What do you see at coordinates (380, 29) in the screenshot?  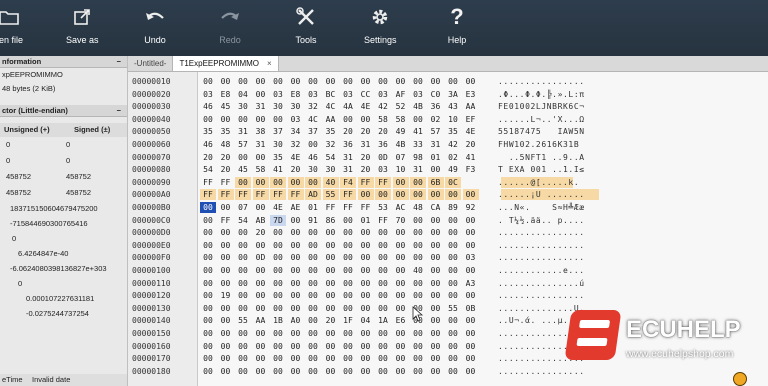 I see `settings-button: Settings` at bounding box center [380, 29].